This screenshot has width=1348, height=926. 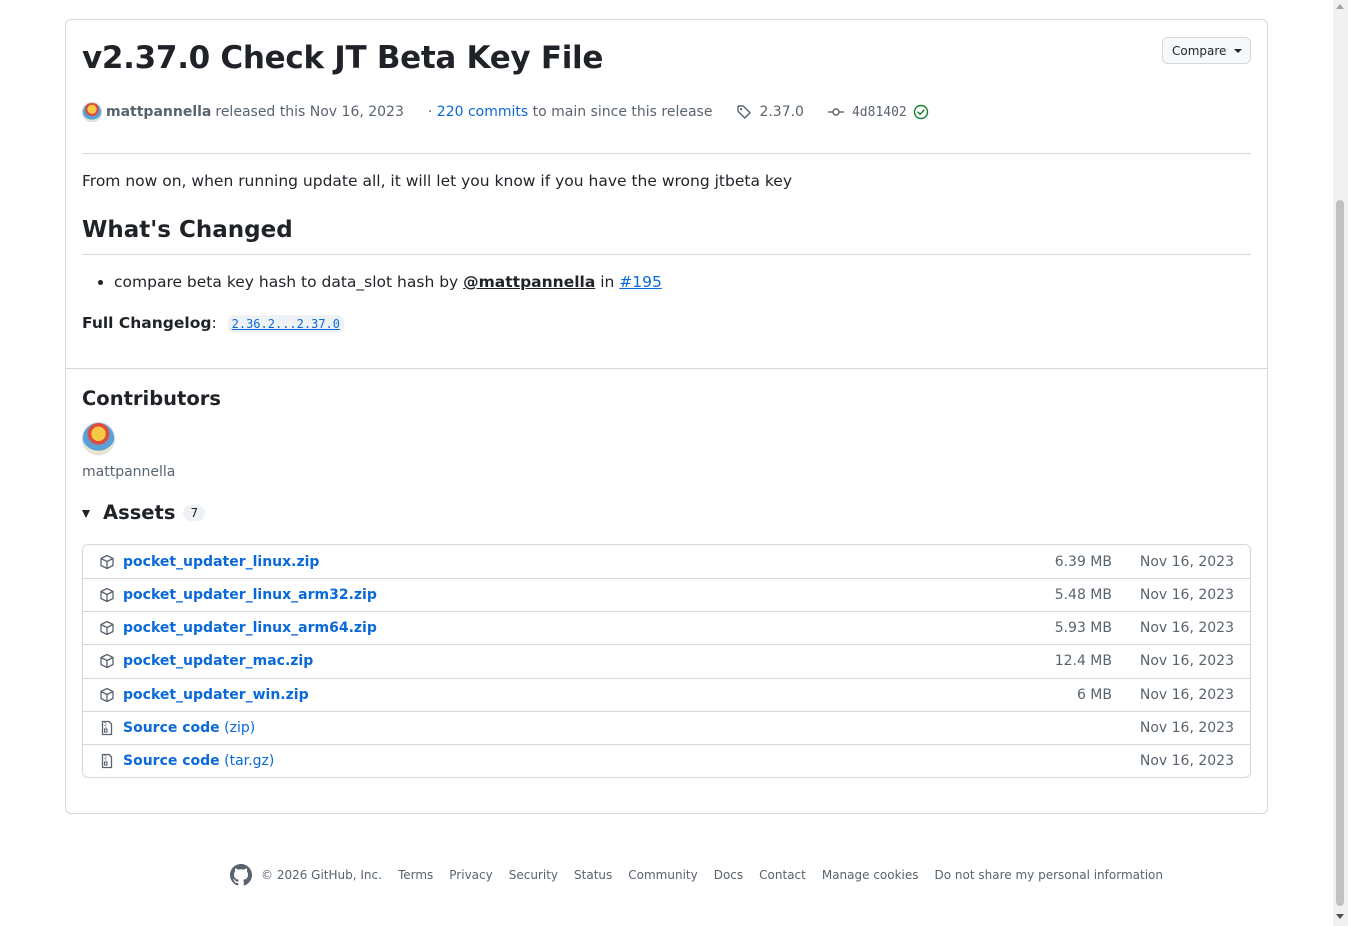 I want to click on assets-toggle: Assets 7, so click(x=144, y=512).